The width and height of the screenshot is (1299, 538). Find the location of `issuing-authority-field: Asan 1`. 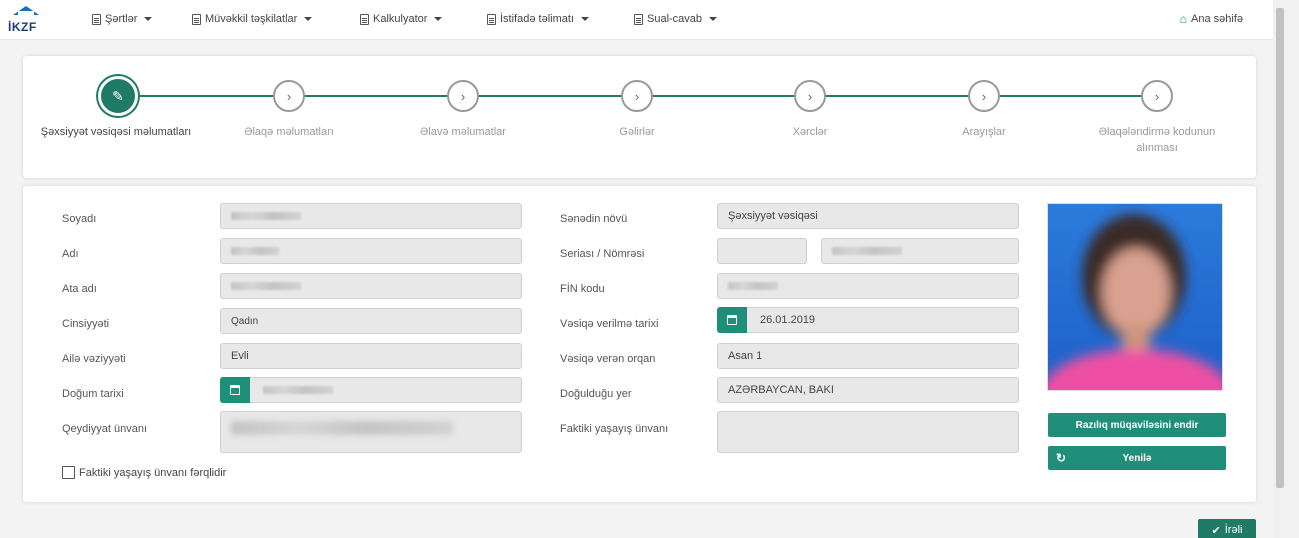

issuing-authority-field: Asan 1 is located at coordinates (868, 356).